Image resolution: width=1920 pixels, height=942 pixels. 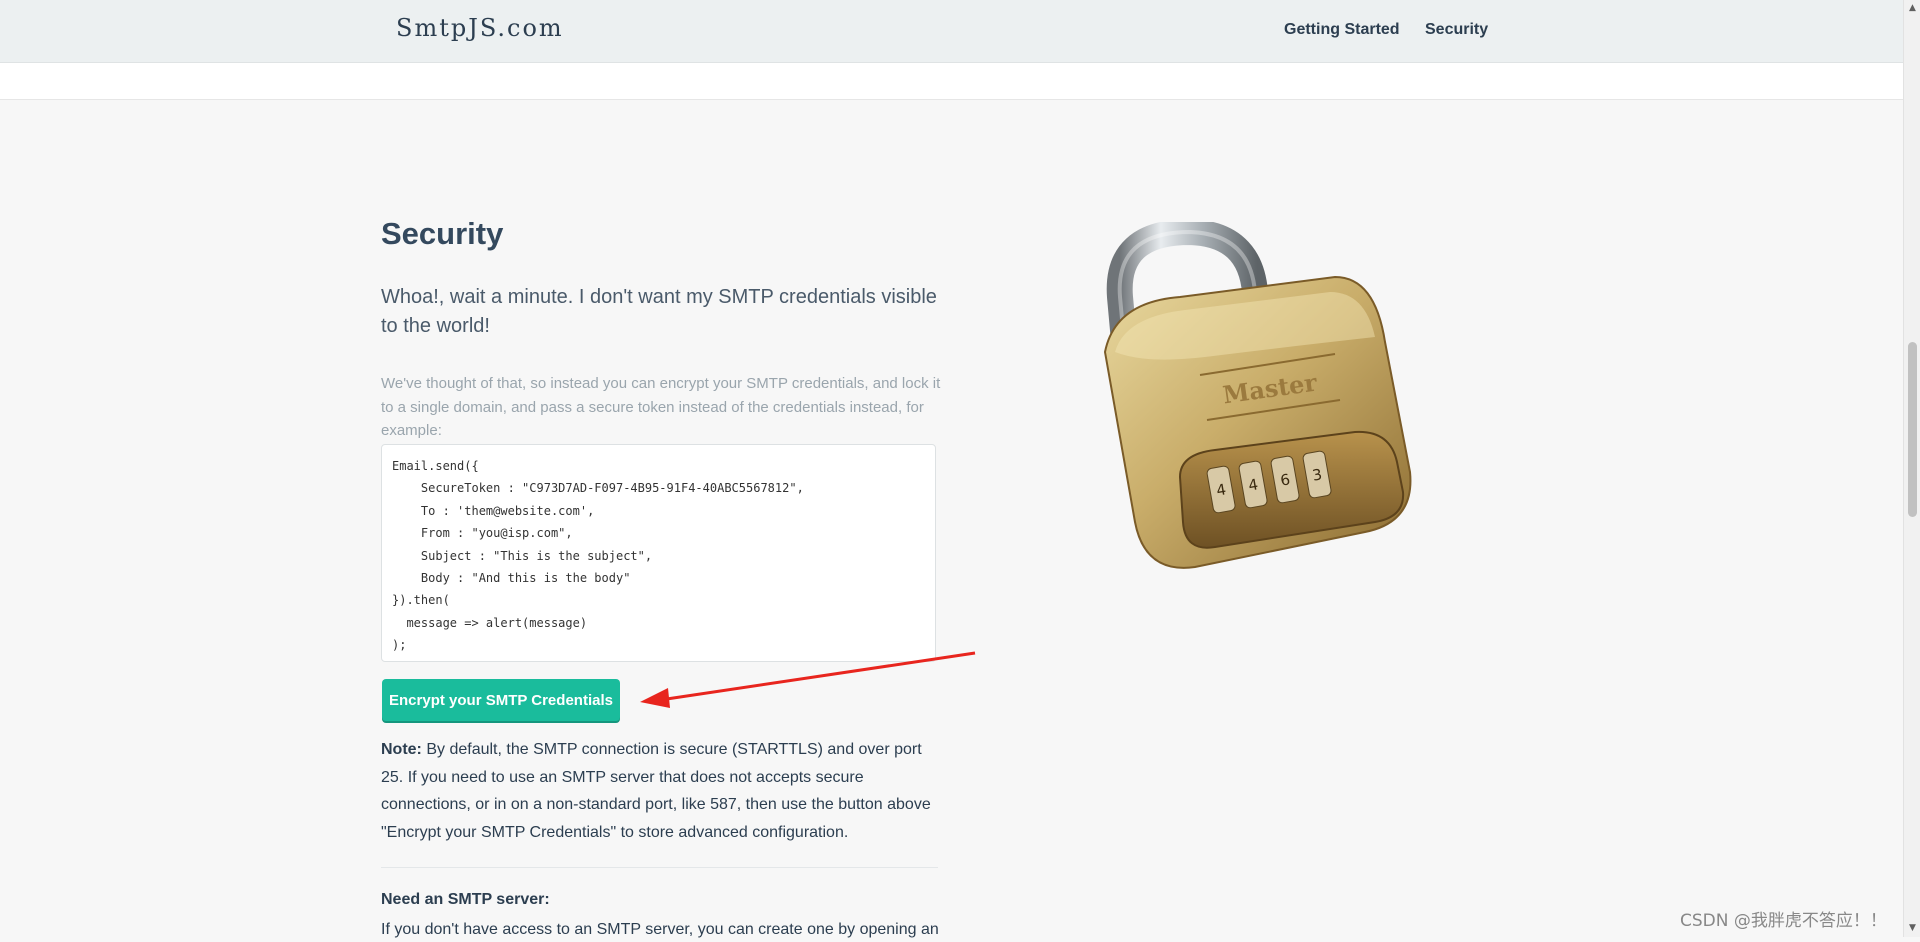 I want to click on vertical-scrollbar: ▲ ▼, so click(x=1911, y=468).